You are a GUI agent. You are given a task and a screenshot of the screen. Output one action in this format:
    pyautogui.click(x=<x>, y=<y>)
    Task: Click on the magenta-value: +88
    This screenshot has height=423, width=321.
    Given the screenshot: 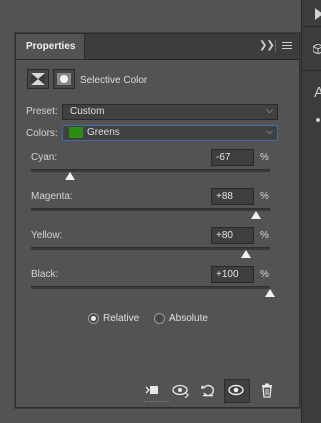 What is the action you would take?
    pyautogui.click(x=224, y=196)
    